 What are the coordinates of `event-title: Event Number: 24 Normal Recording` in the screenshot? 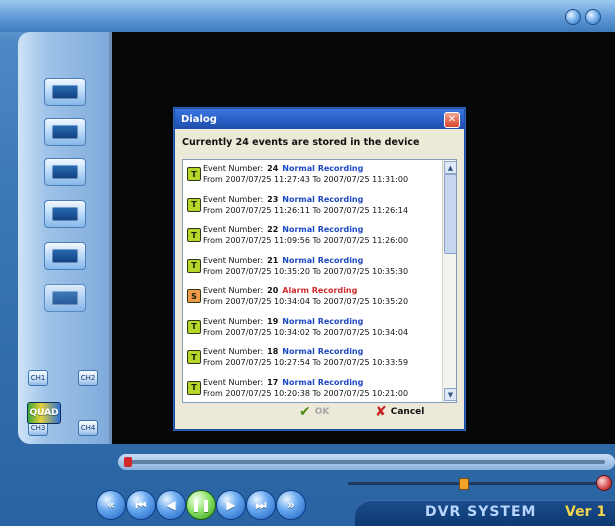 It's located at (283, 168).